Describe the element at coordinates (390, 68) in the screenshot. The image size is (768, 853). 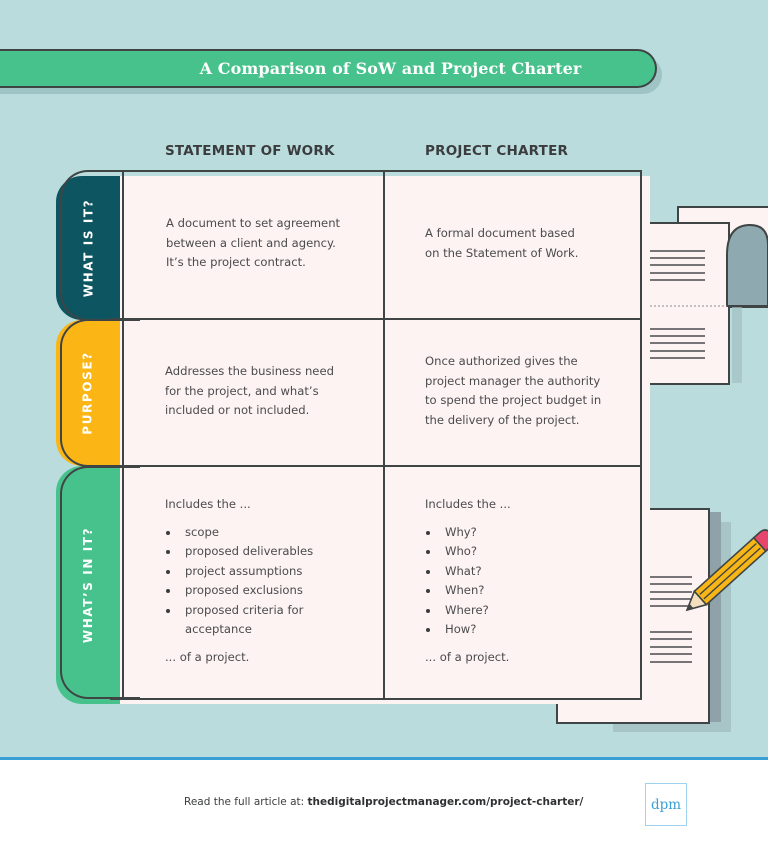
I see `page-title: A Comparison of SoW and Project Charter` at that location.